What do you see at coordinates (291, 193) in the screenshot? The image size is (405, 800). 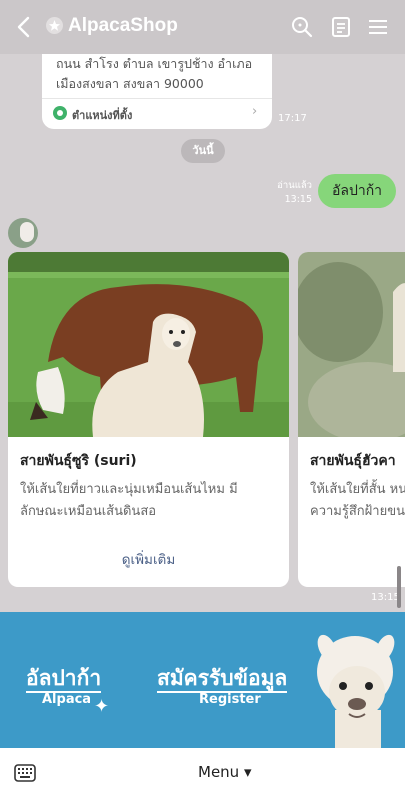 I see `read-receipt: อ่านแล้ว 13:15` at bounding box center [291, 193].